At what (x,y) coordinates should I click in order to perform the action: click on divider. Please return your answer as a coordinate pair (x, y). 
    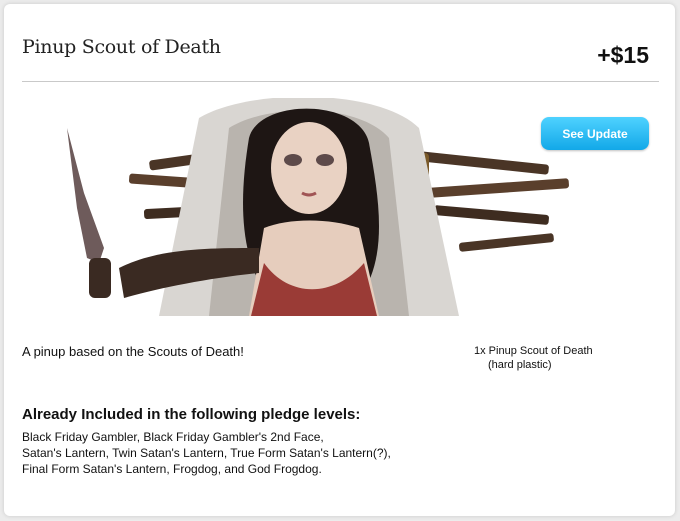
    Looking at the image, I should click on (340, 81).